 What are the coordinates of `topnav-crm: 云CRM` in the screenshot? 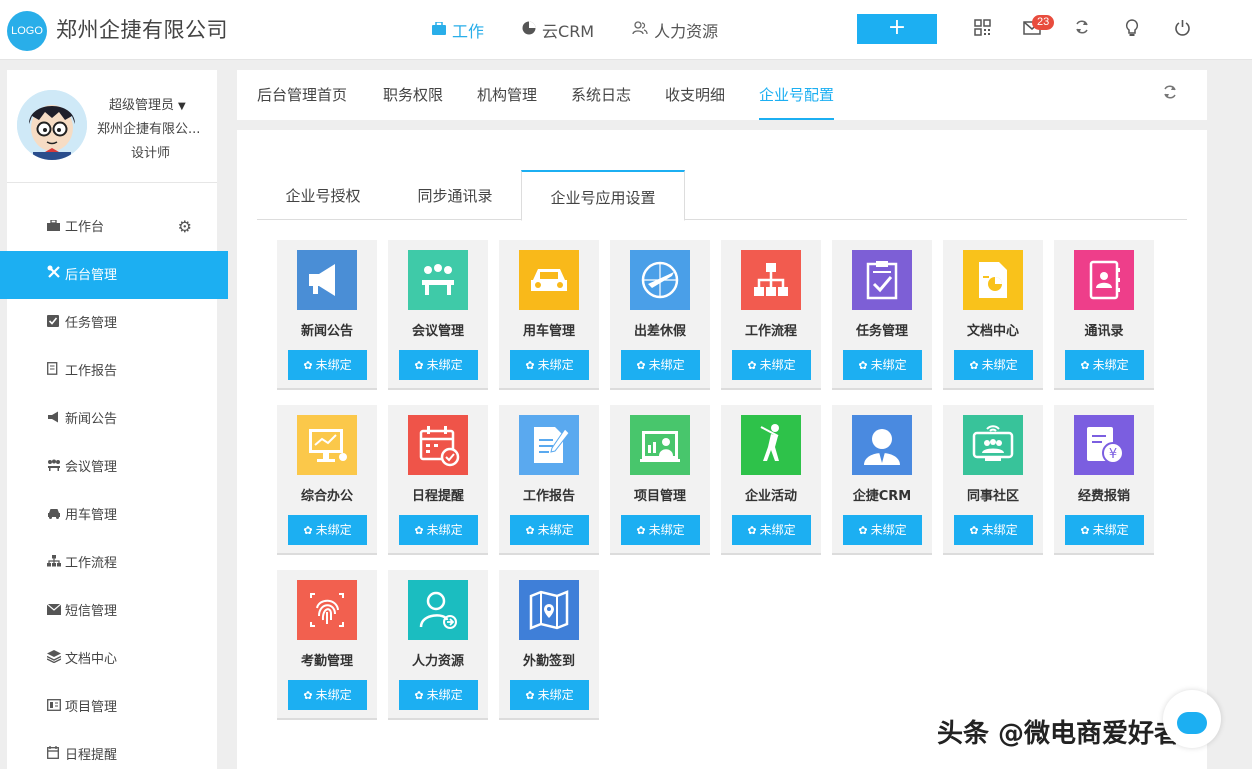 It's located at (558, 30).